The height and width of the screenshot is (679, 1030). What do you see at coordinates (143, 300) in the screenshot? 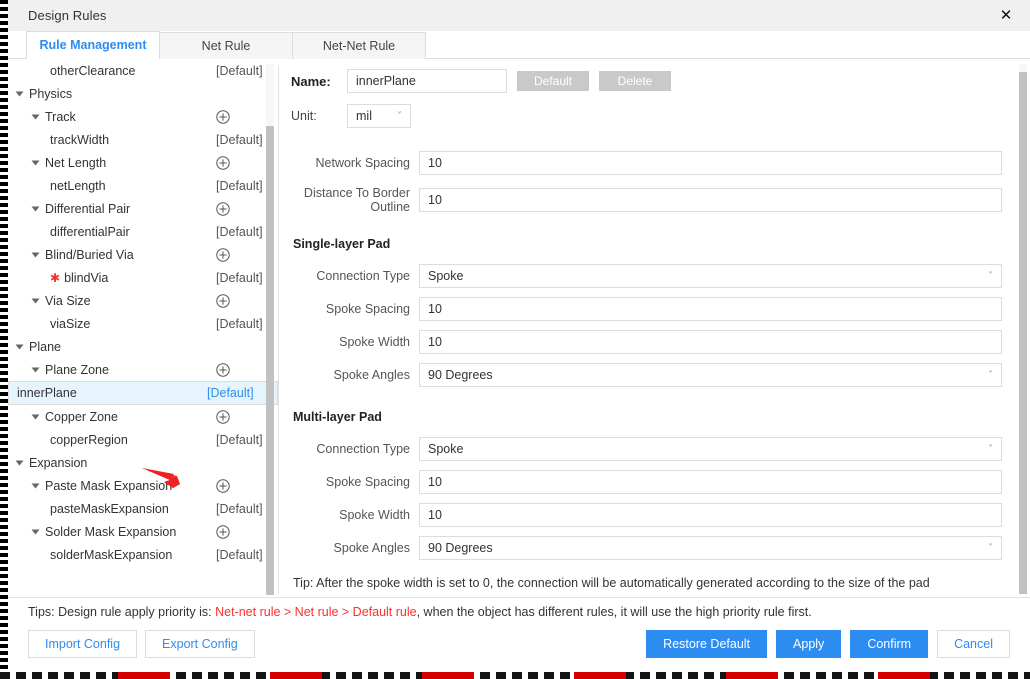
I see `tree-group-row: Via Size` at bounding box center [143, 300].